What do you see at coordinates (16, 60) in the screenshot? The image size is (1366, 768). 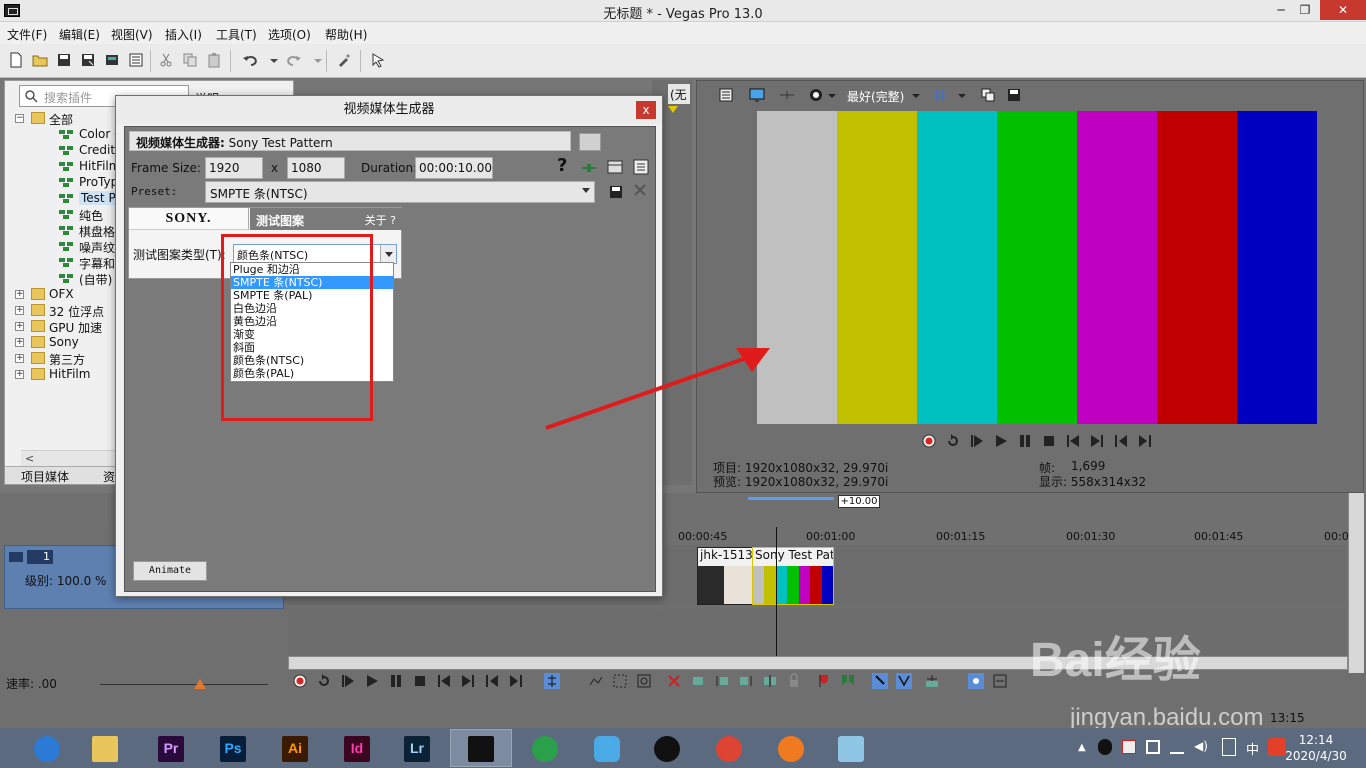 I see `new-file-icon` at bounding box center [16, 60].